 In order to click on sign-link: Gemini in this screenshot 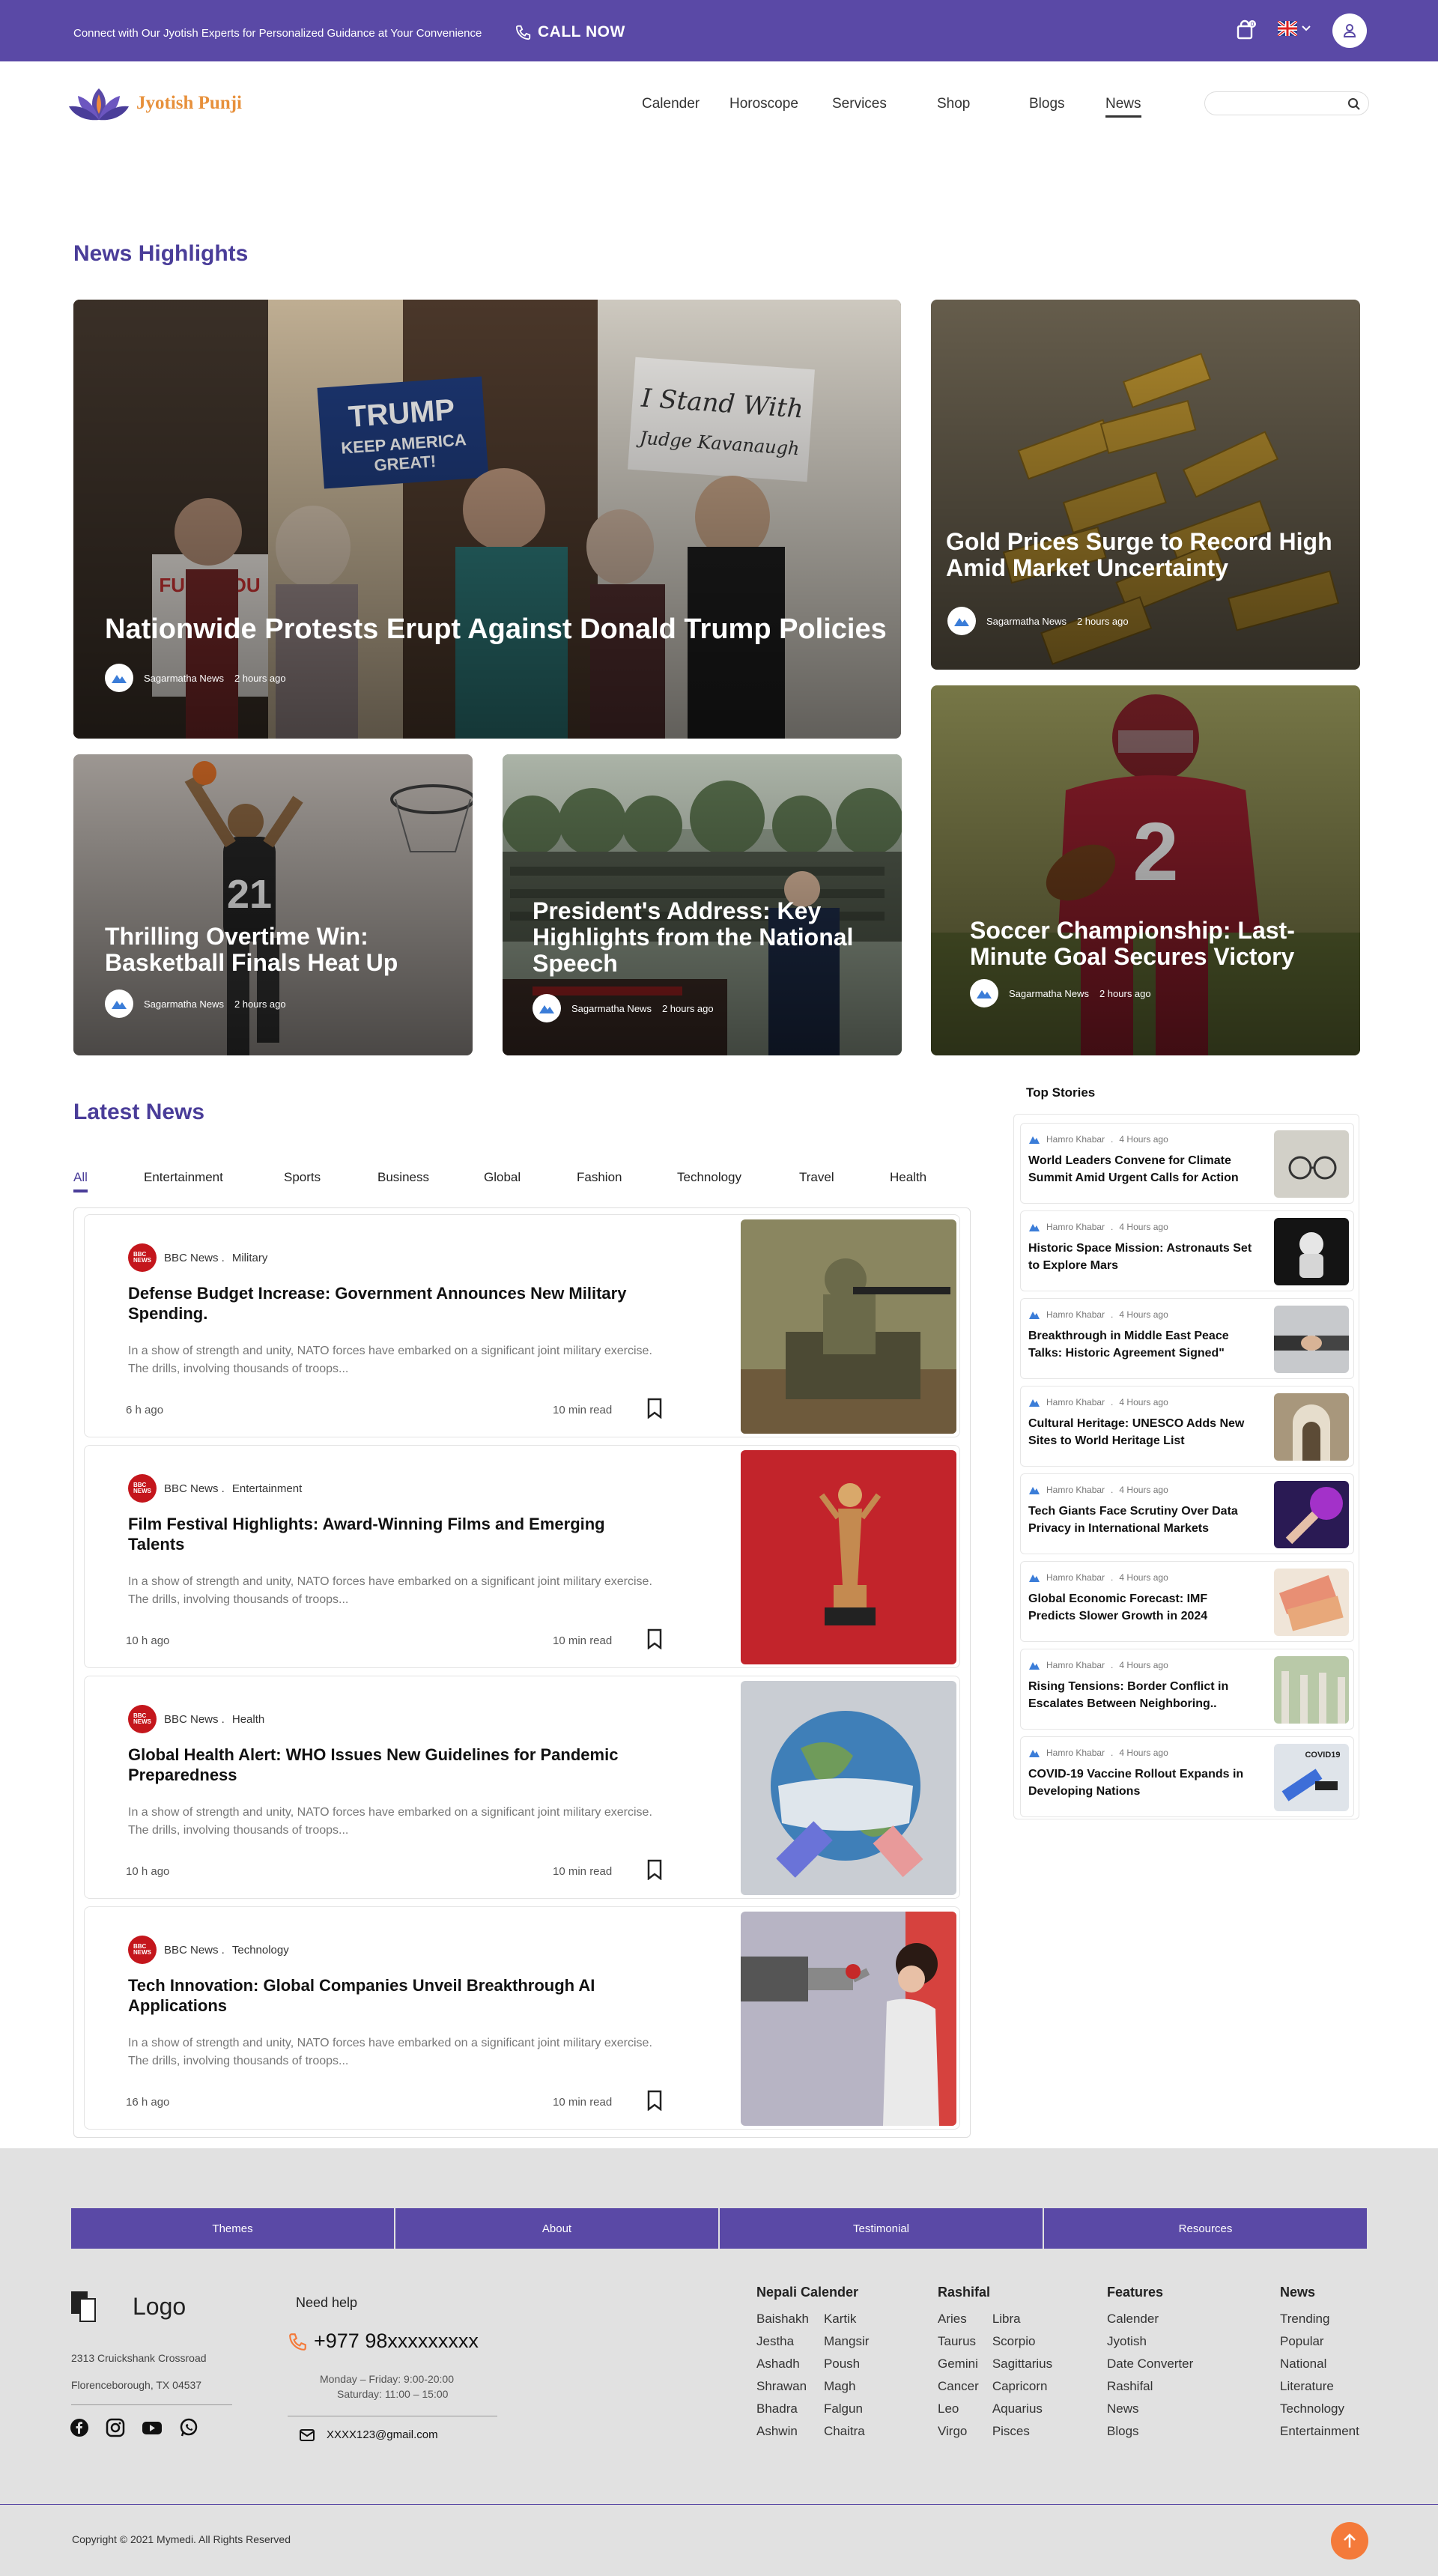, I will do `click(958, 2364)`.